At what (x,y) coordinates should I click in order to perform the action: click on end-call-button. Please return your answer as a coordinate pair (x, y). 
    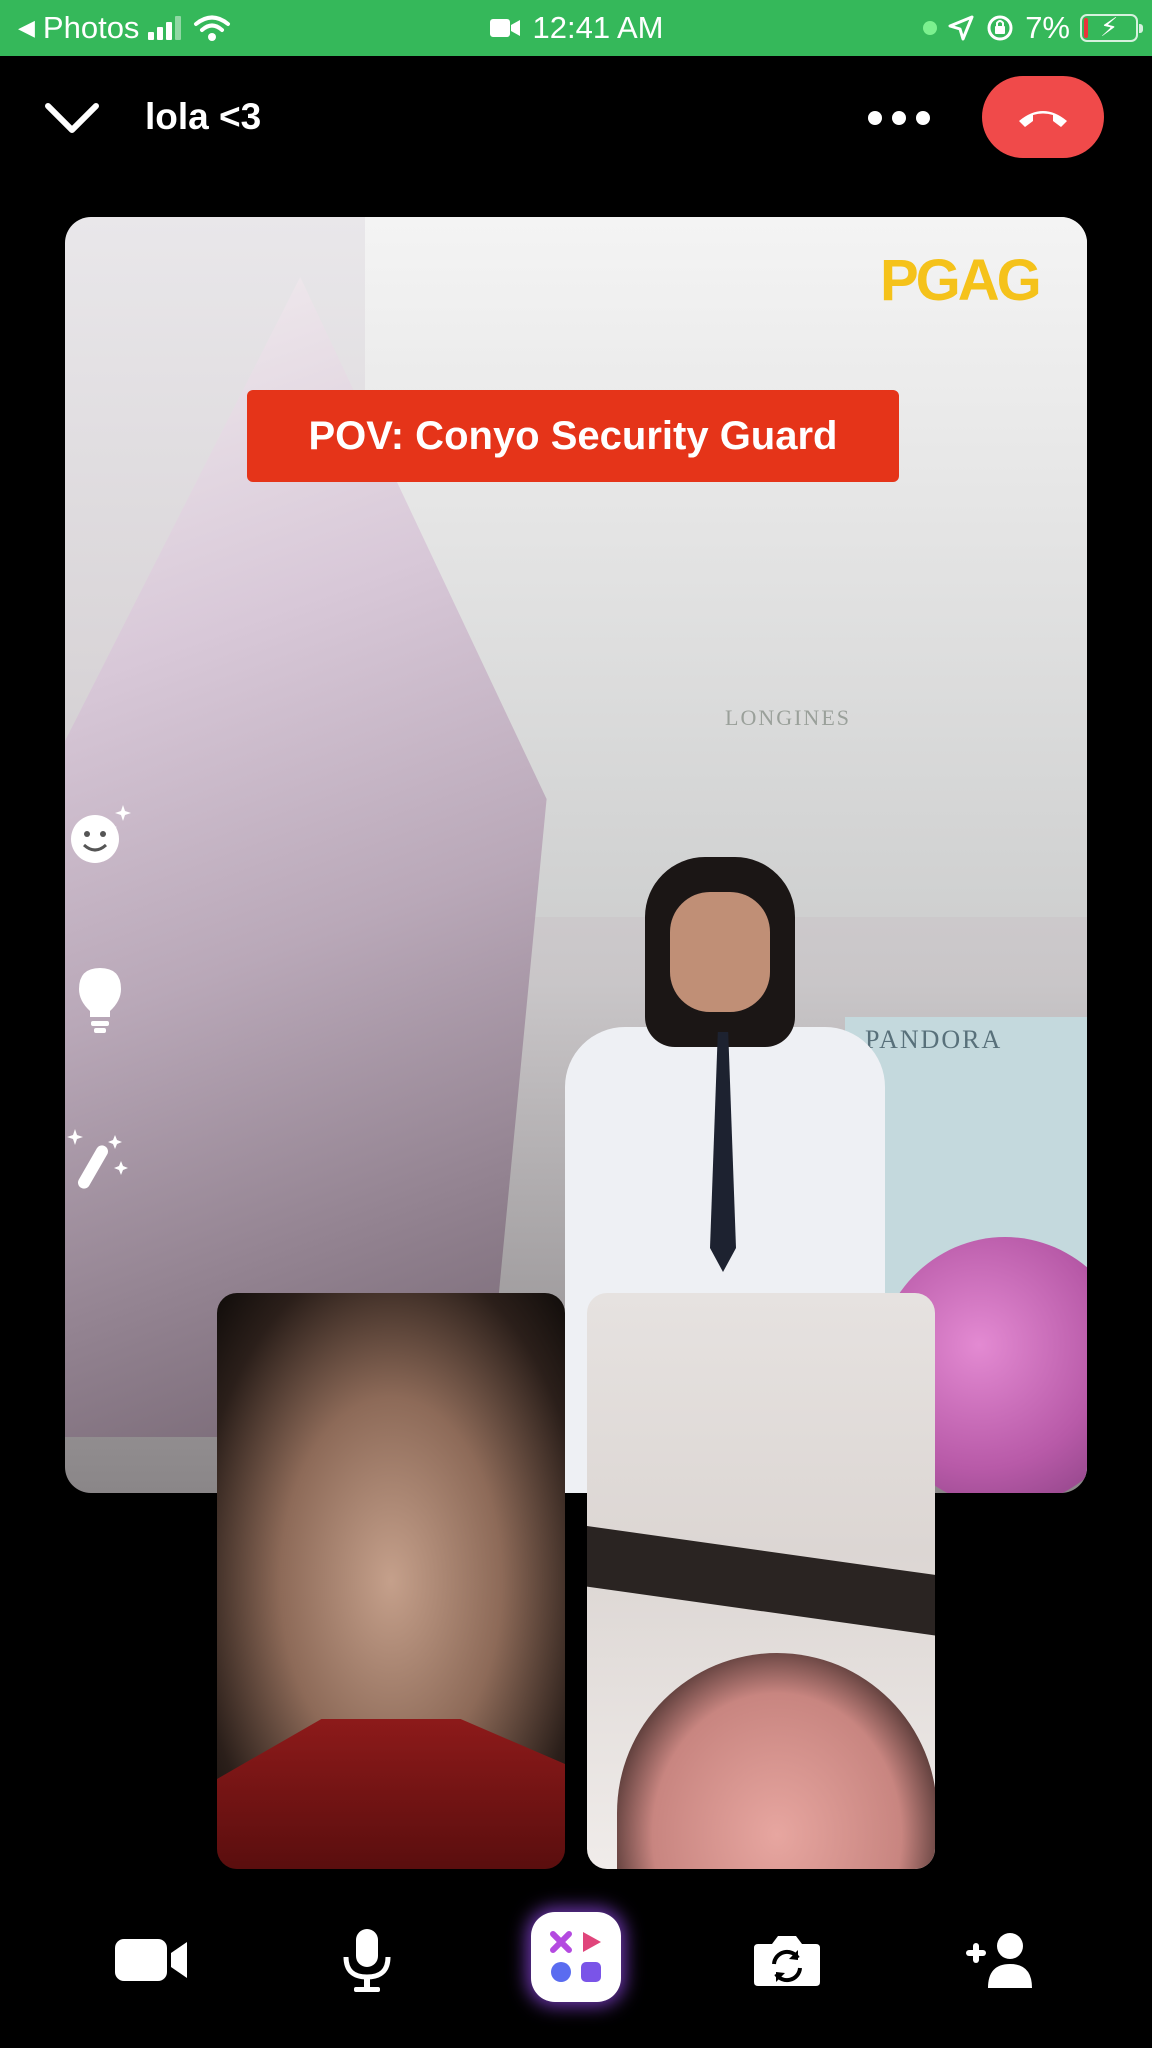
    Looking at the image, I should click on (1043, 117).